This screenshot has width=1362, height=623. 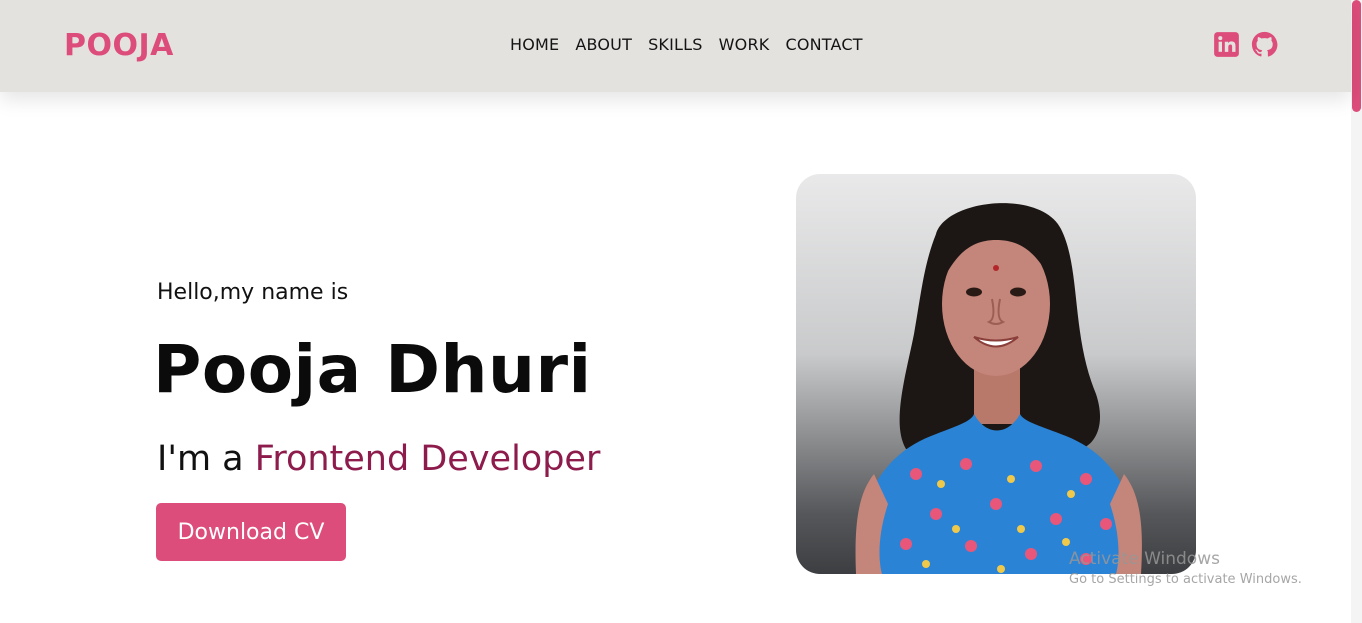 What do you see at coordinates (744, 45) in the screenshot?
I see `nav-work: WORK` at bounding box center [744, 45].